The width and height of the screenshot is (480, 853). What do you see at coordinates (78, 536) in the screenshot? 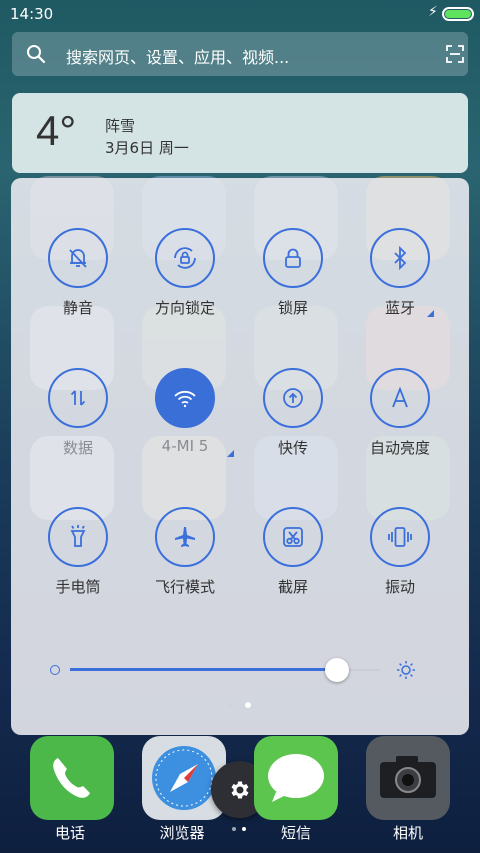
I see `flashlight-icon` at bounding box center [78, 536].